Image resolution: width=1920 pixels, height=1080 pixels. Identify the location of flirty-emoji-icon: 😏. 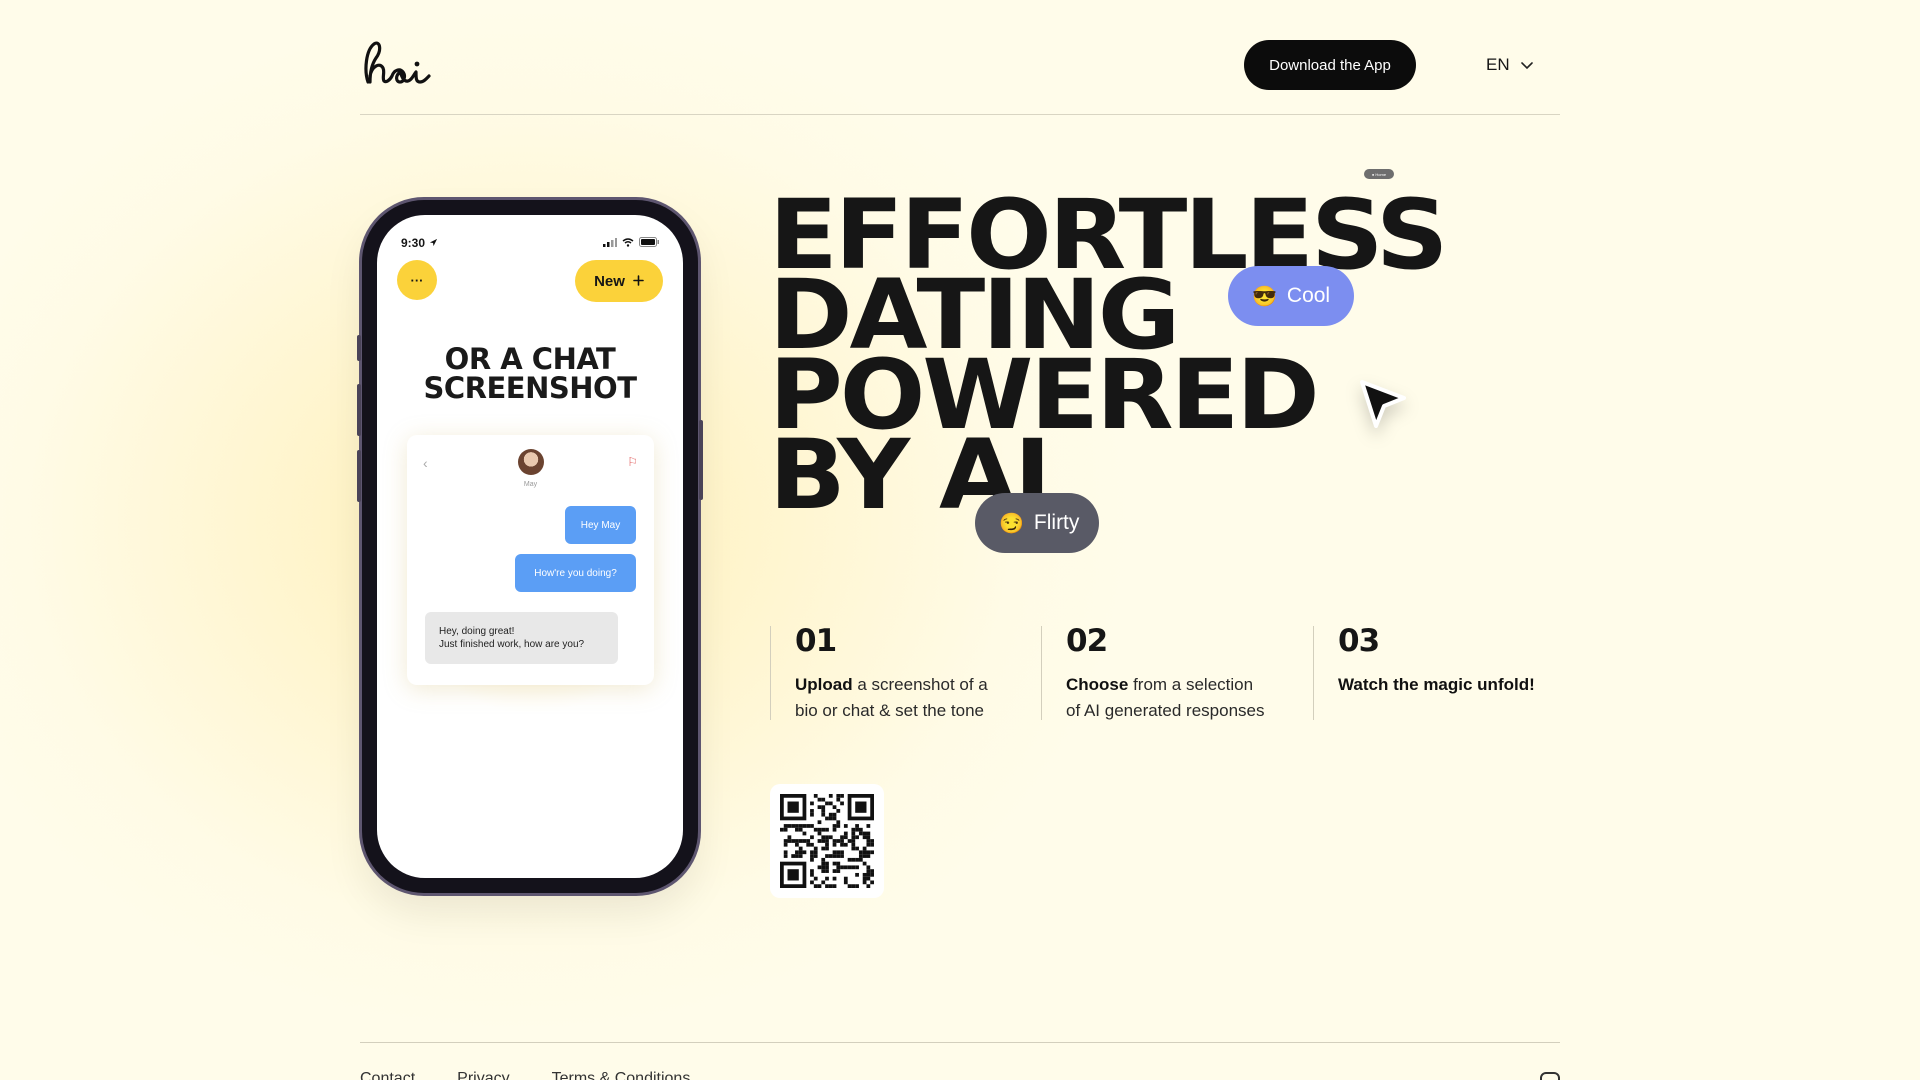
(1011, 523).